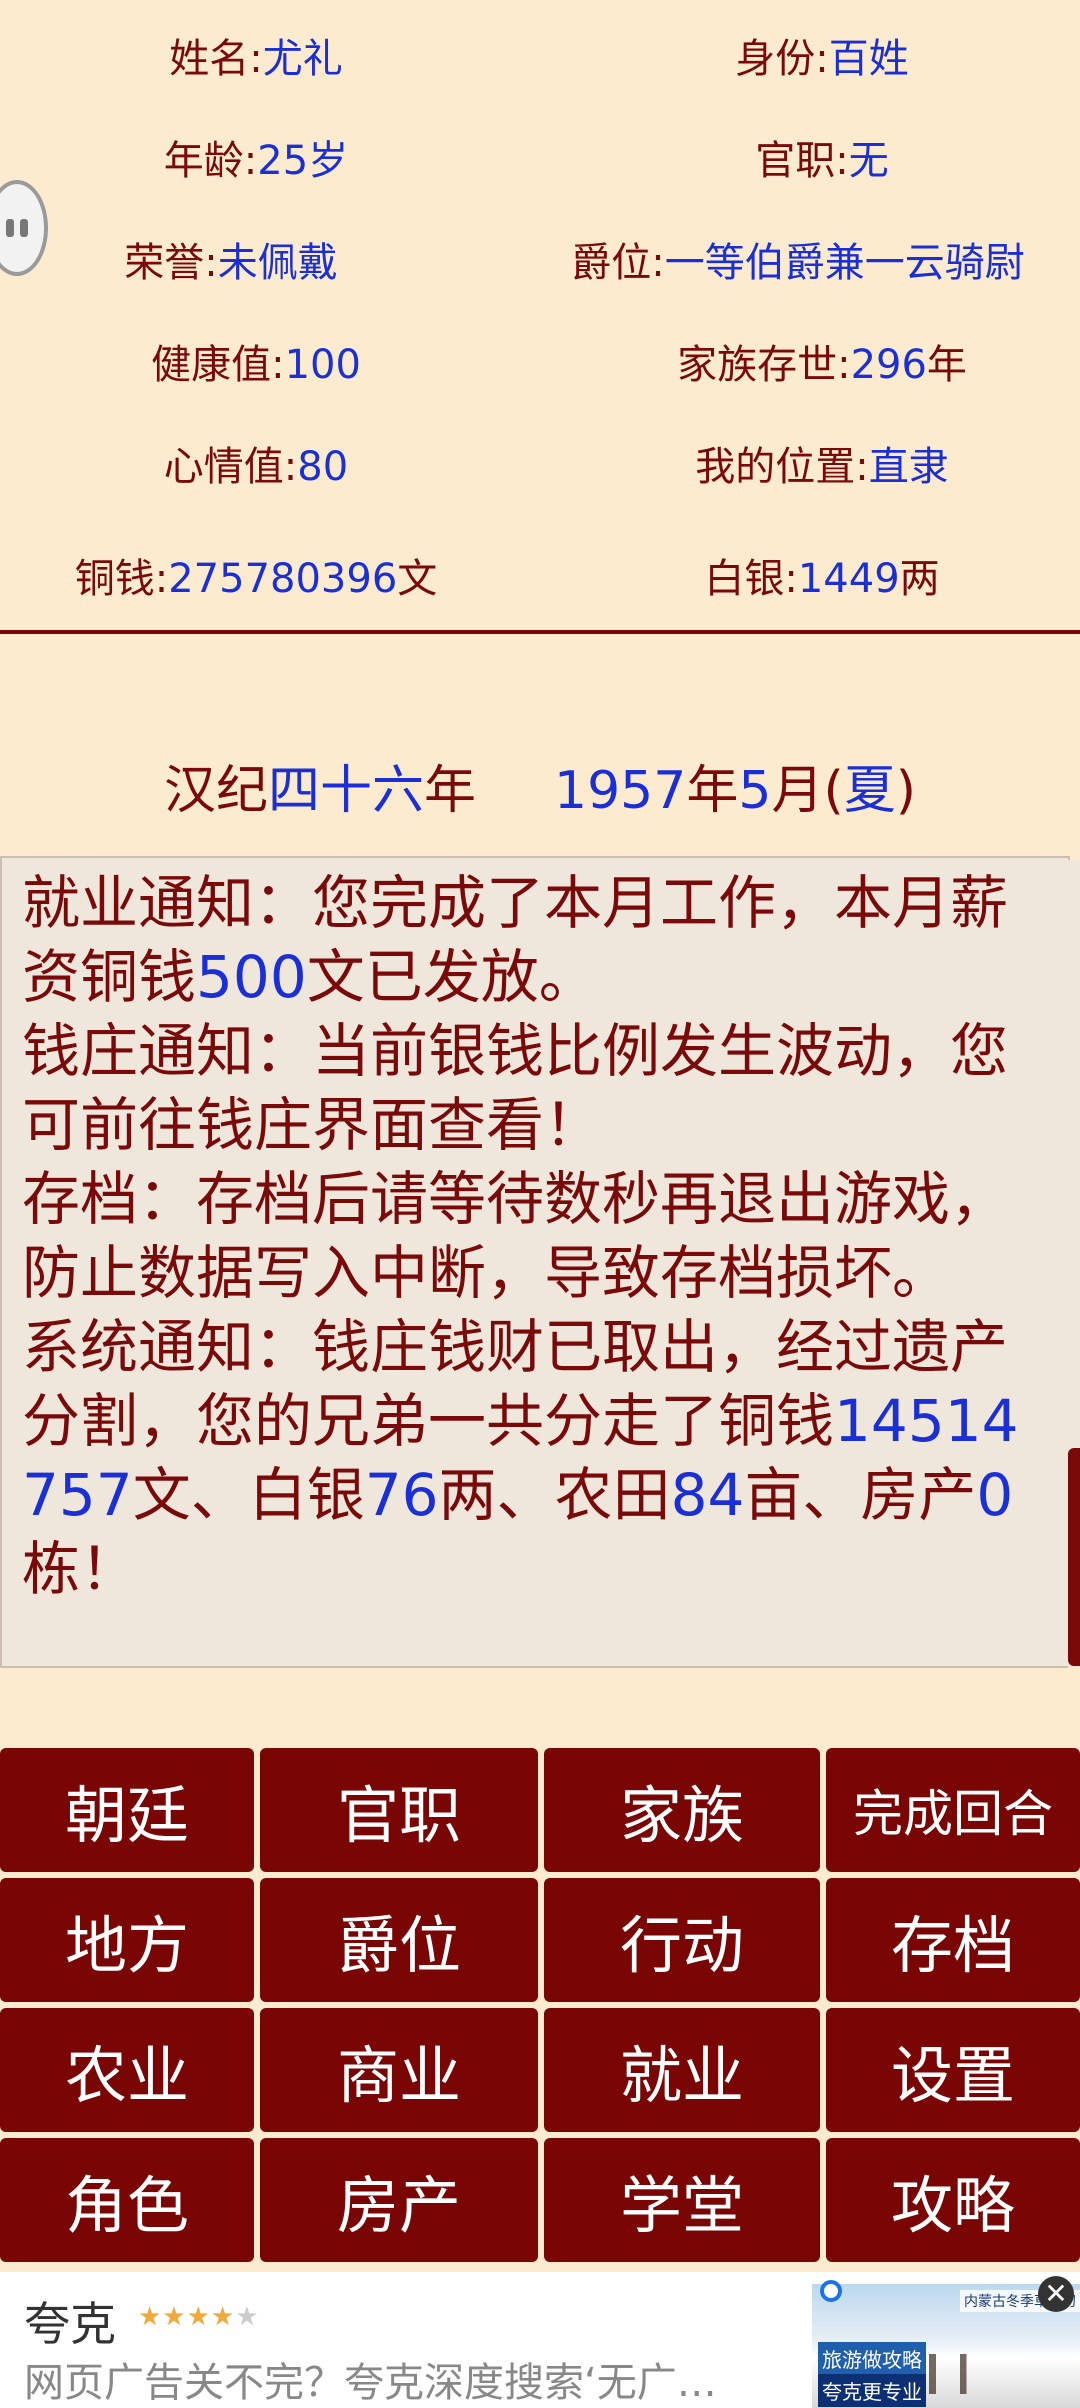 The image size is (1080, 2408). Describe the element at coordinates (755, 791) in the screenshot. I see `month-value: 5` at that location.